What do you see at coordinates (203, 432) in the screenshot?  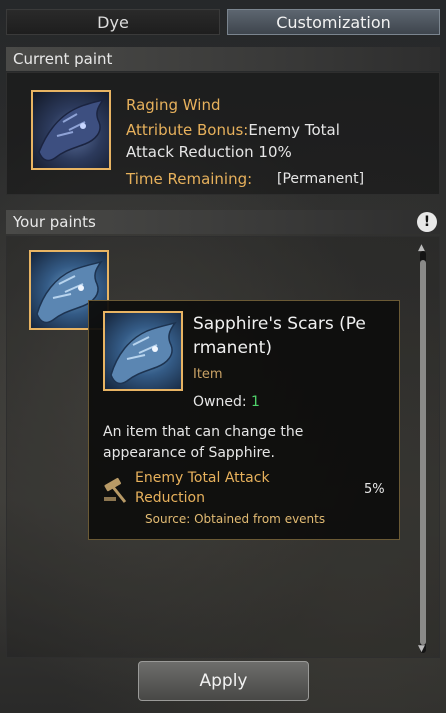 I see `tooltip-description-line1: An item that can change the` at bounding box center [203, 432].